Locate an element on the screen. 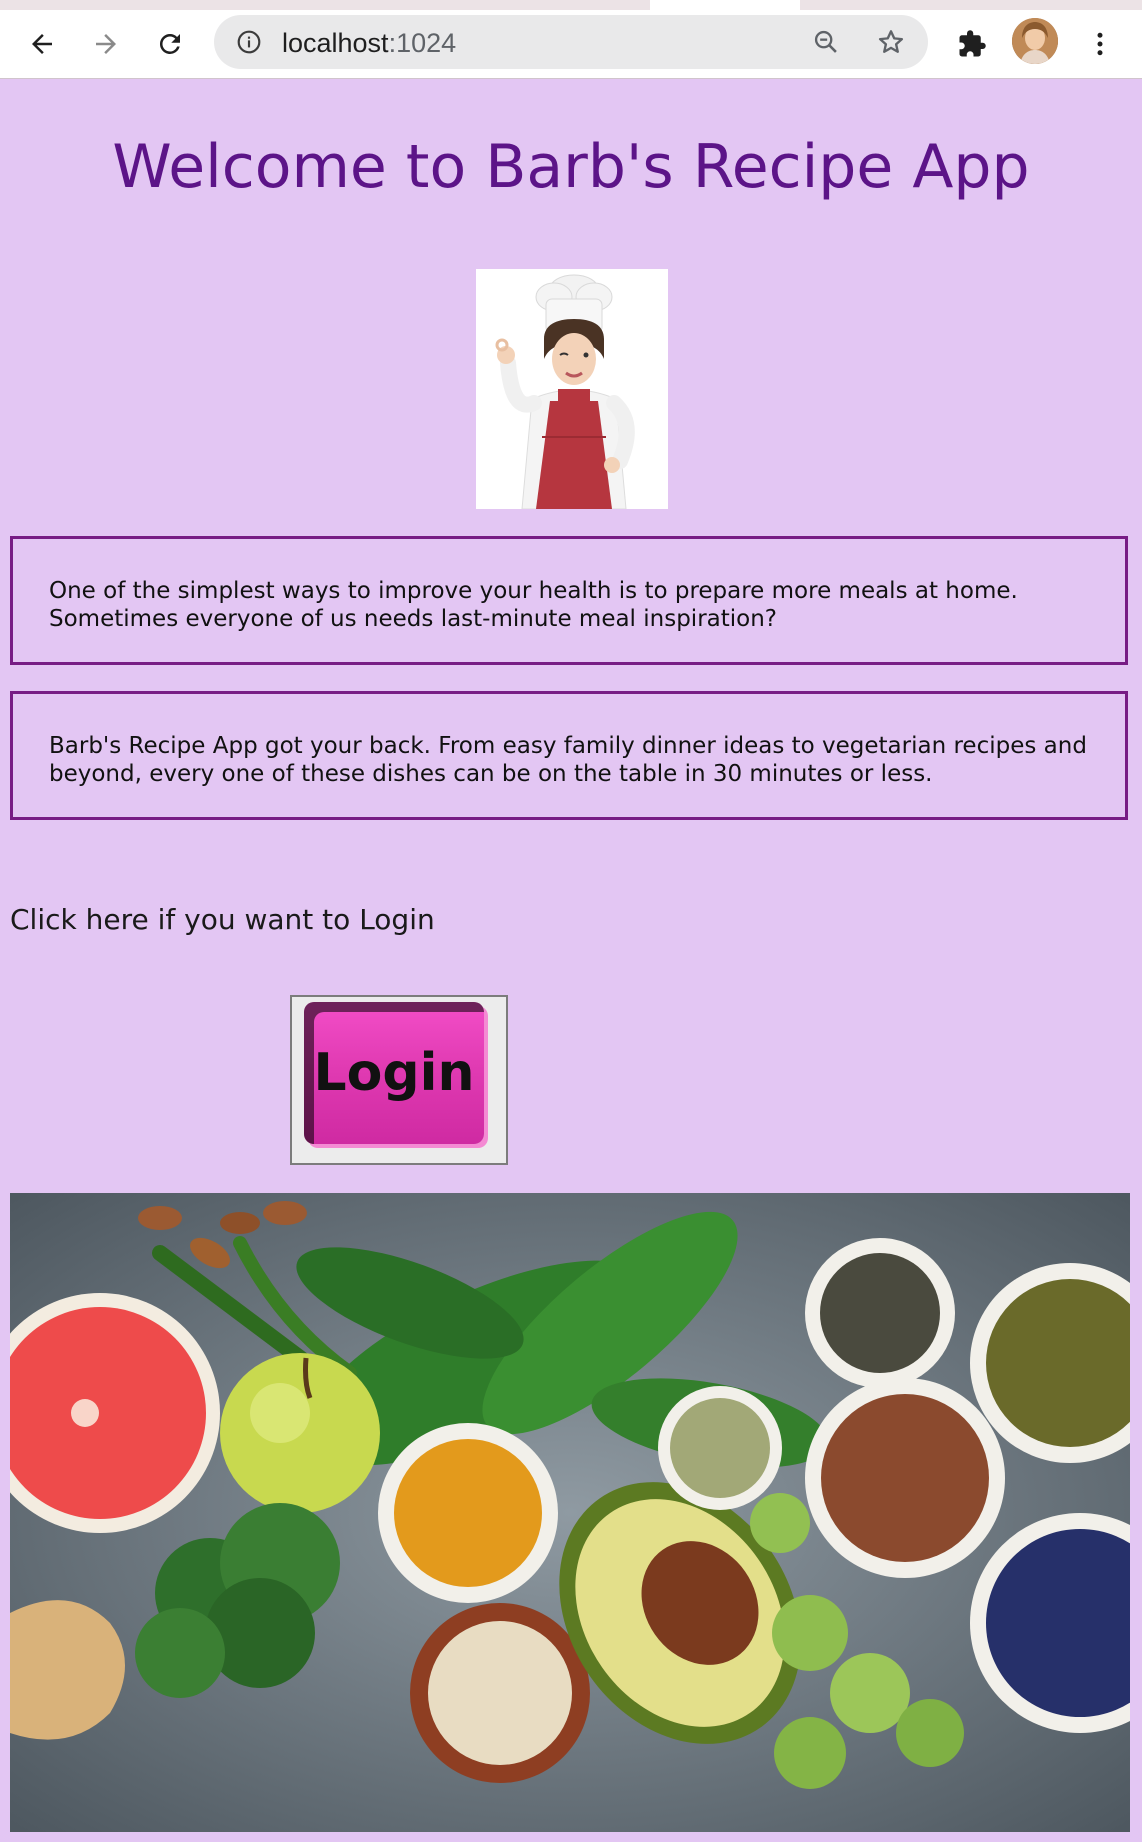  address-bar: localhost:1024 is located at coordinates (571, 42).